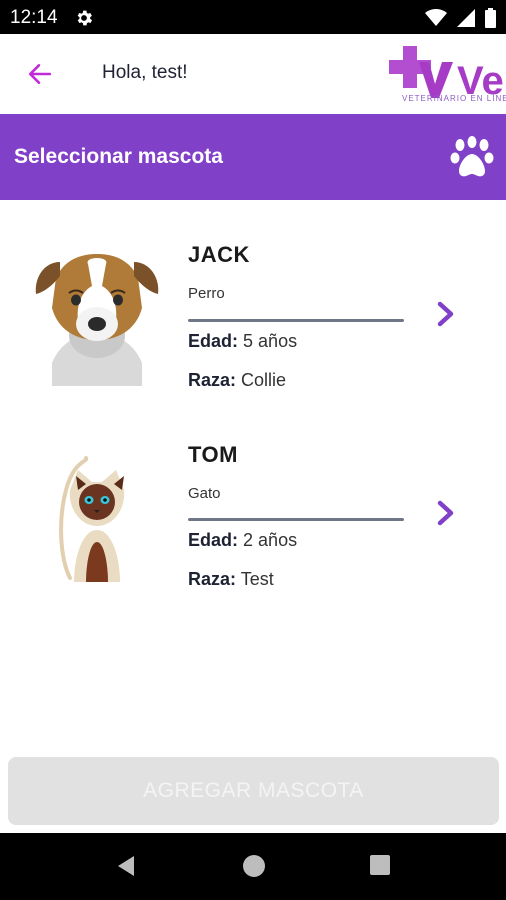 The image size is (506, 900). I want to click on age-value: 2 años, so click(270, 540).